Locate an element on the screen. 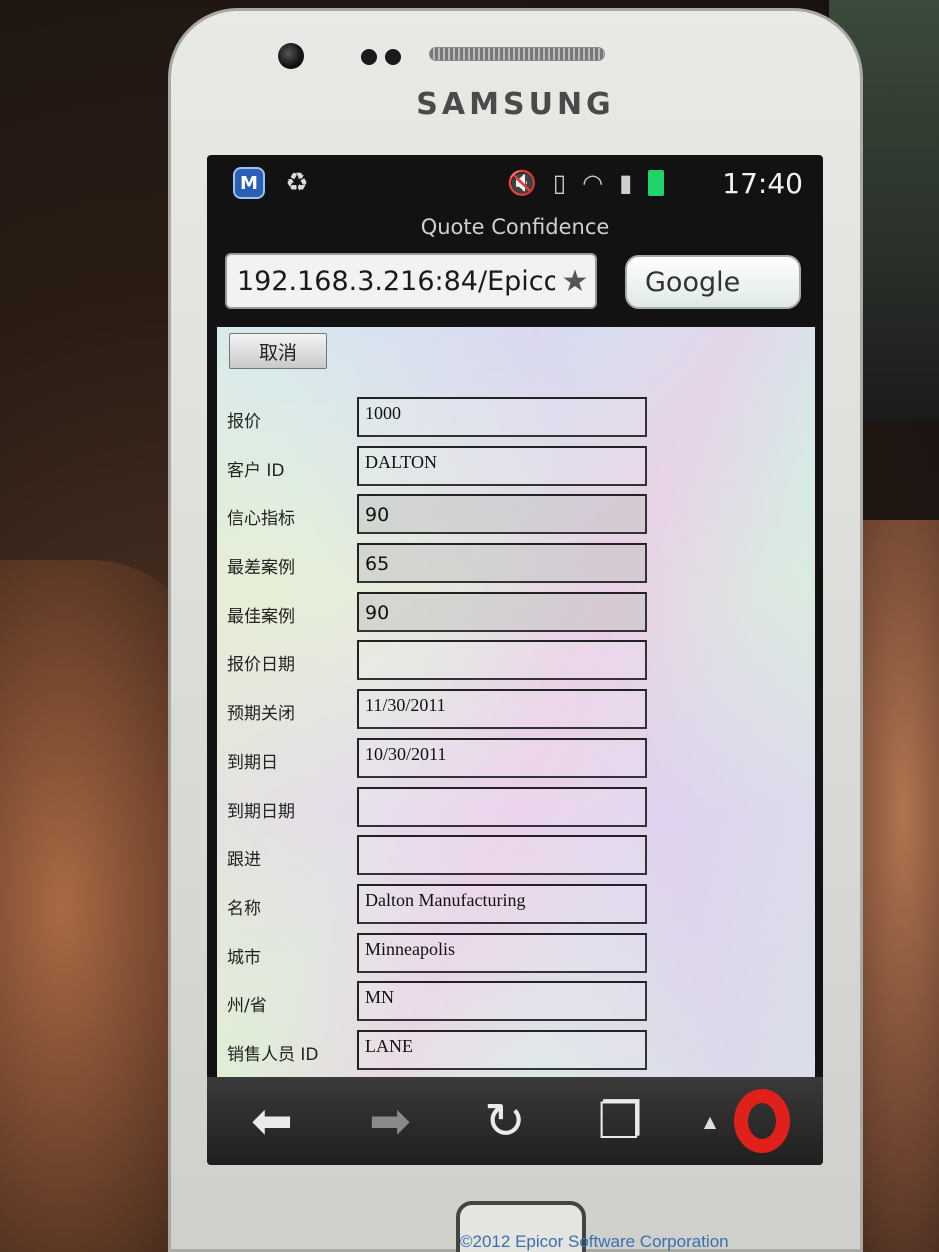  form-row-confidence: 信心指标 90 is located at coordinates (437, 518).